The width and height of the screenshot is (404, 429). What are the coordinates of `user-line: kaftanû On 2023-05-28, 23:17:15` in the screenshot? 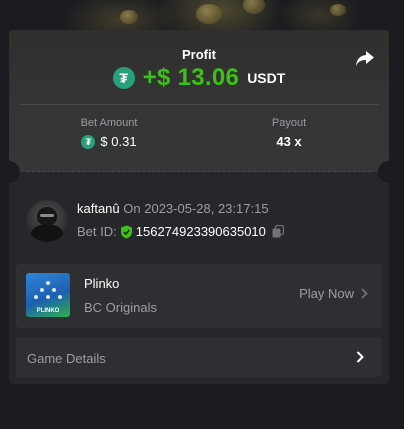 It's located at (173, 208).